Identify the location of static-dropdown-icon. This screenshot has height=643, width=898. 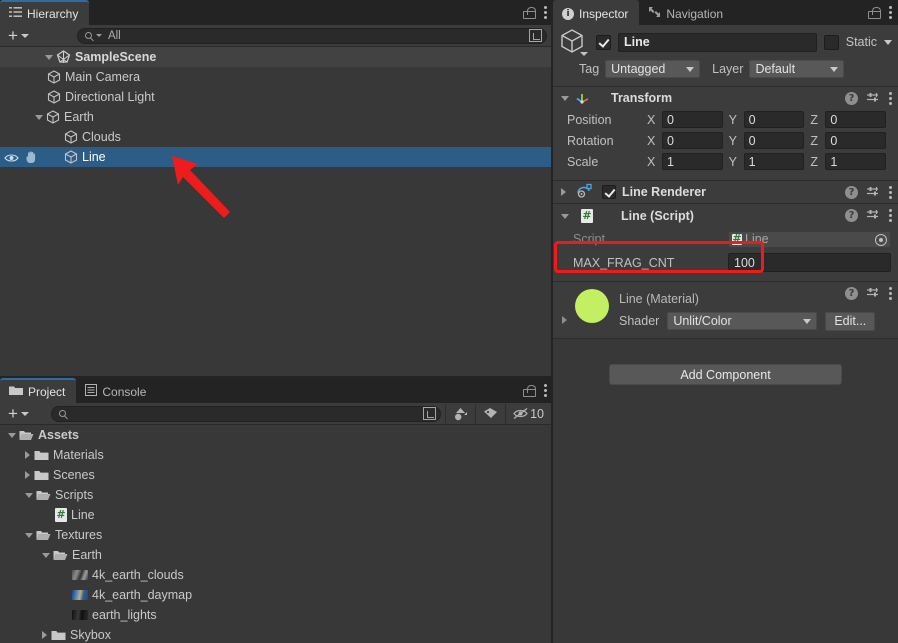
(888, 42).